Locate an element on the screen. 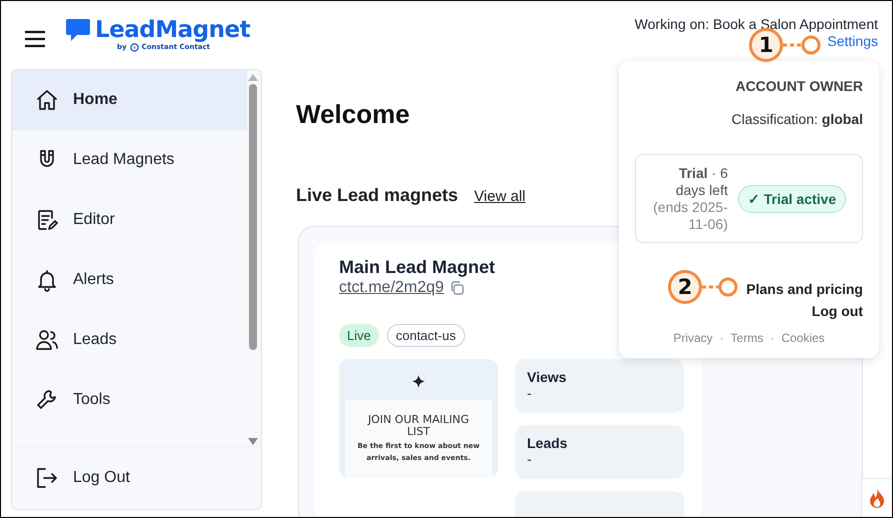 This screenshot has width=893, height=518. role-label: ACCOUNT OWNER is located at coordinates (799, 86).